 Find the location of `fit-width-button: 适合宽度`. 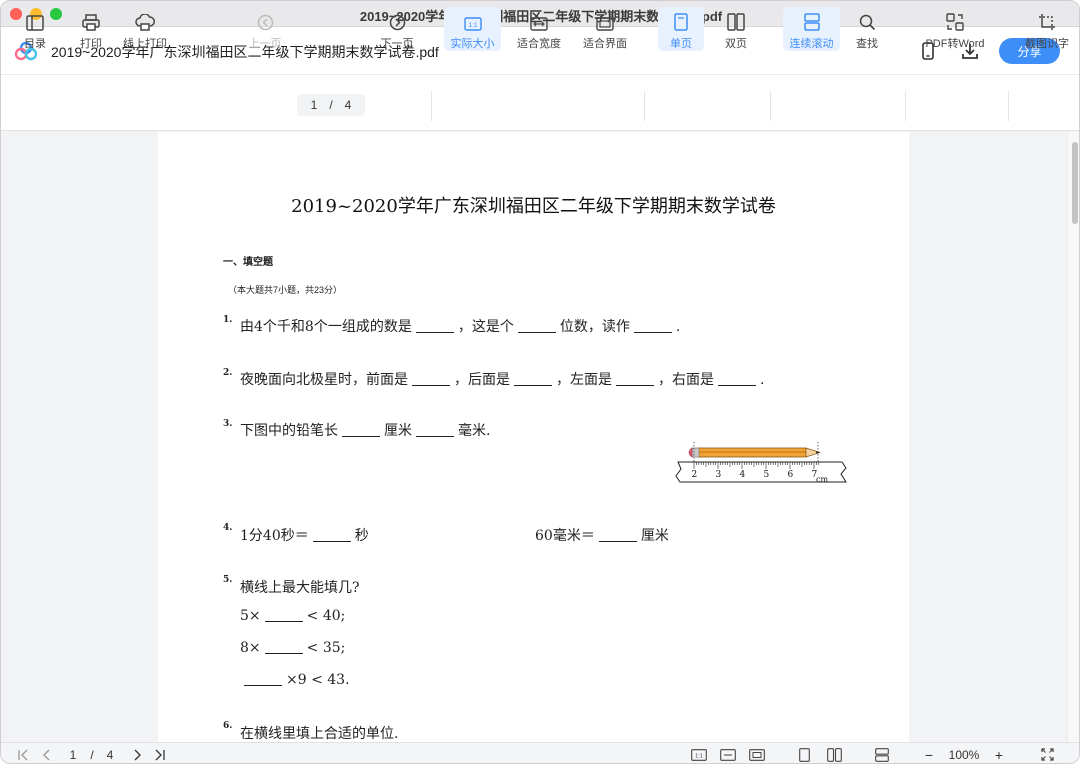

fit-width-button: 适合宽度 is located at coordinates (539, 29).